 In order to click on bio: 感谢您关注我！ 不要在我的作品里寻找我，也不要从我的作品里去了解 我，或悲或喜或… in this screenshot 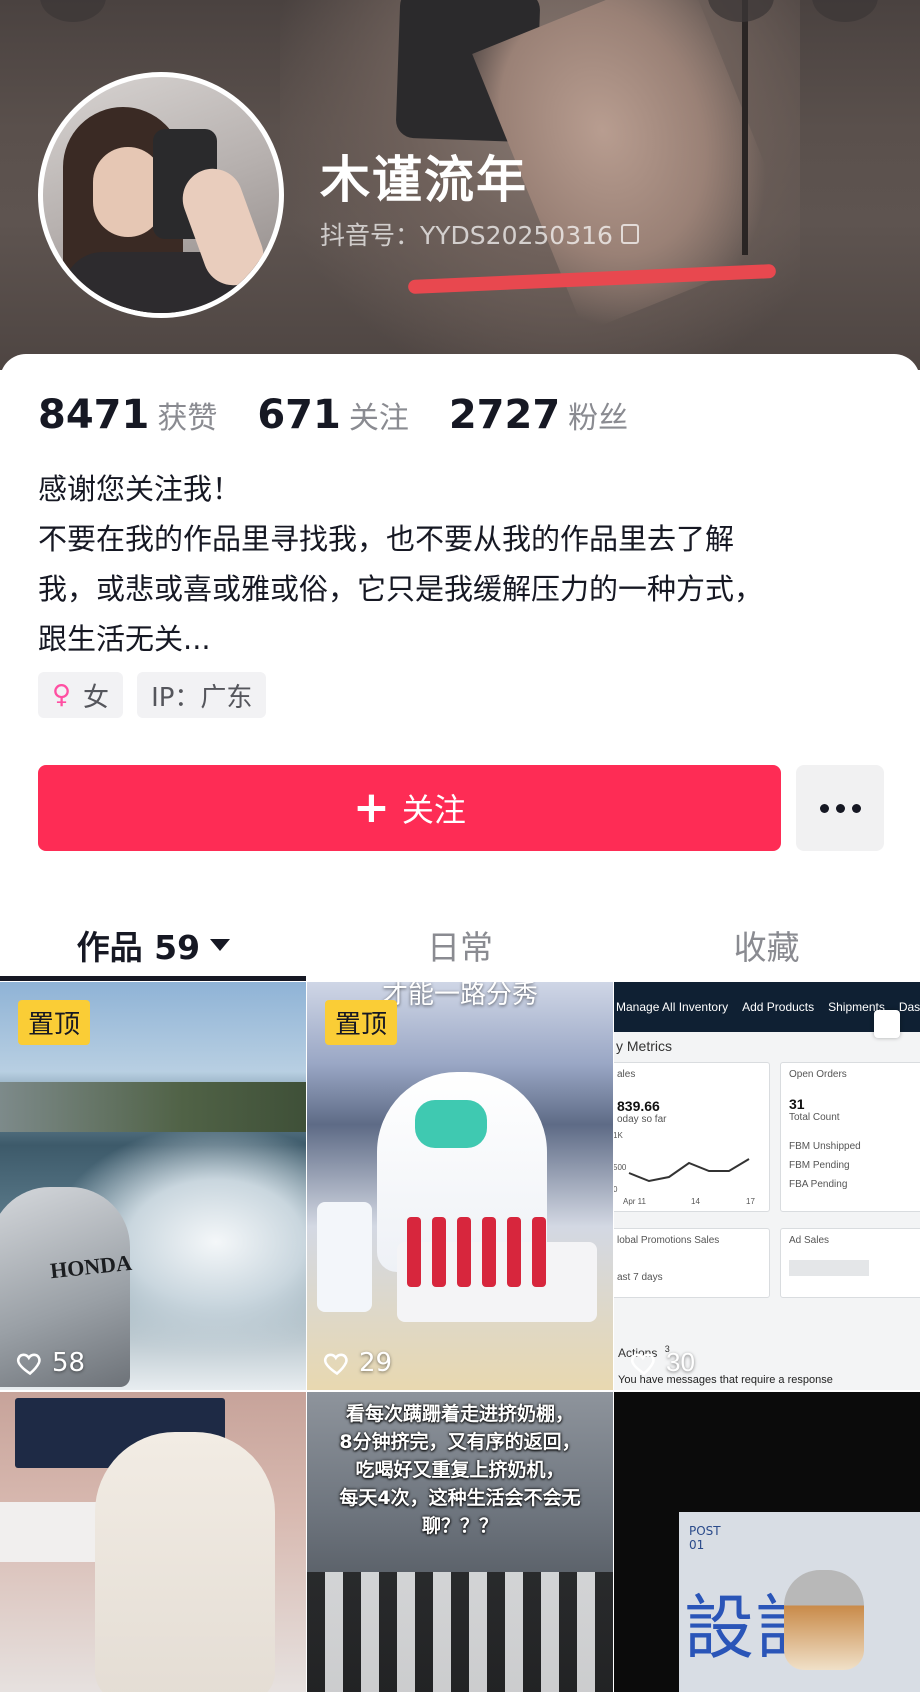, I will do `click(453, 564)`.